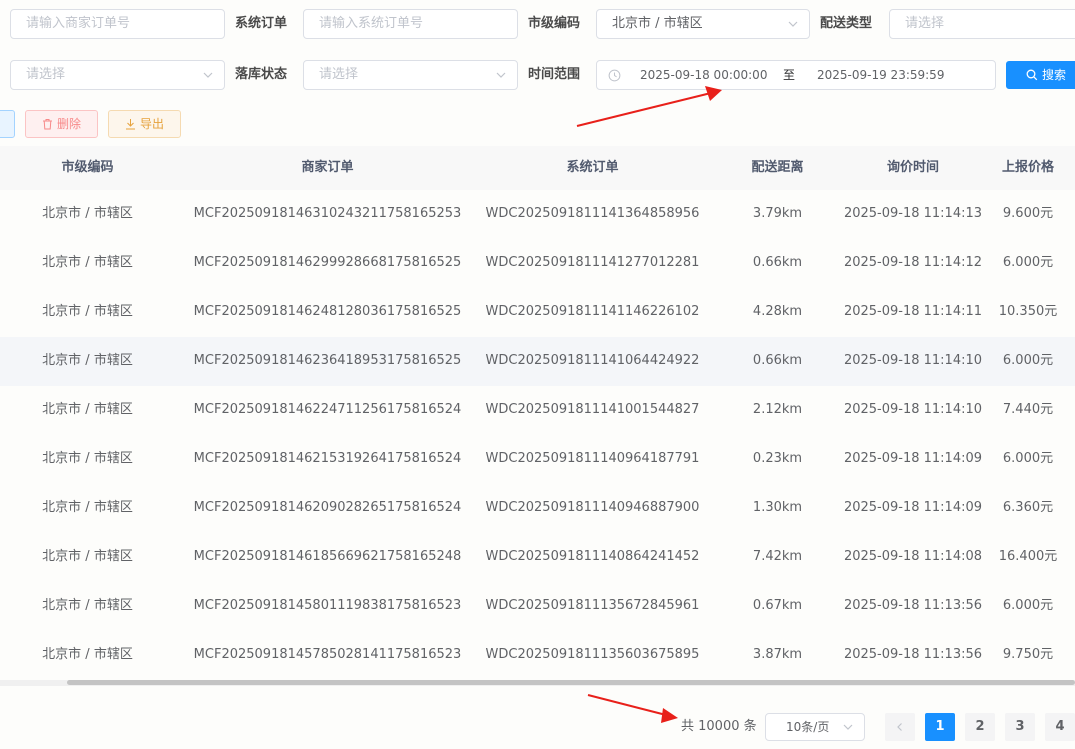 The width and height of the screenshot is (1075, 749). I want to click on cell-distance: 3.87km, so click(777, 654).